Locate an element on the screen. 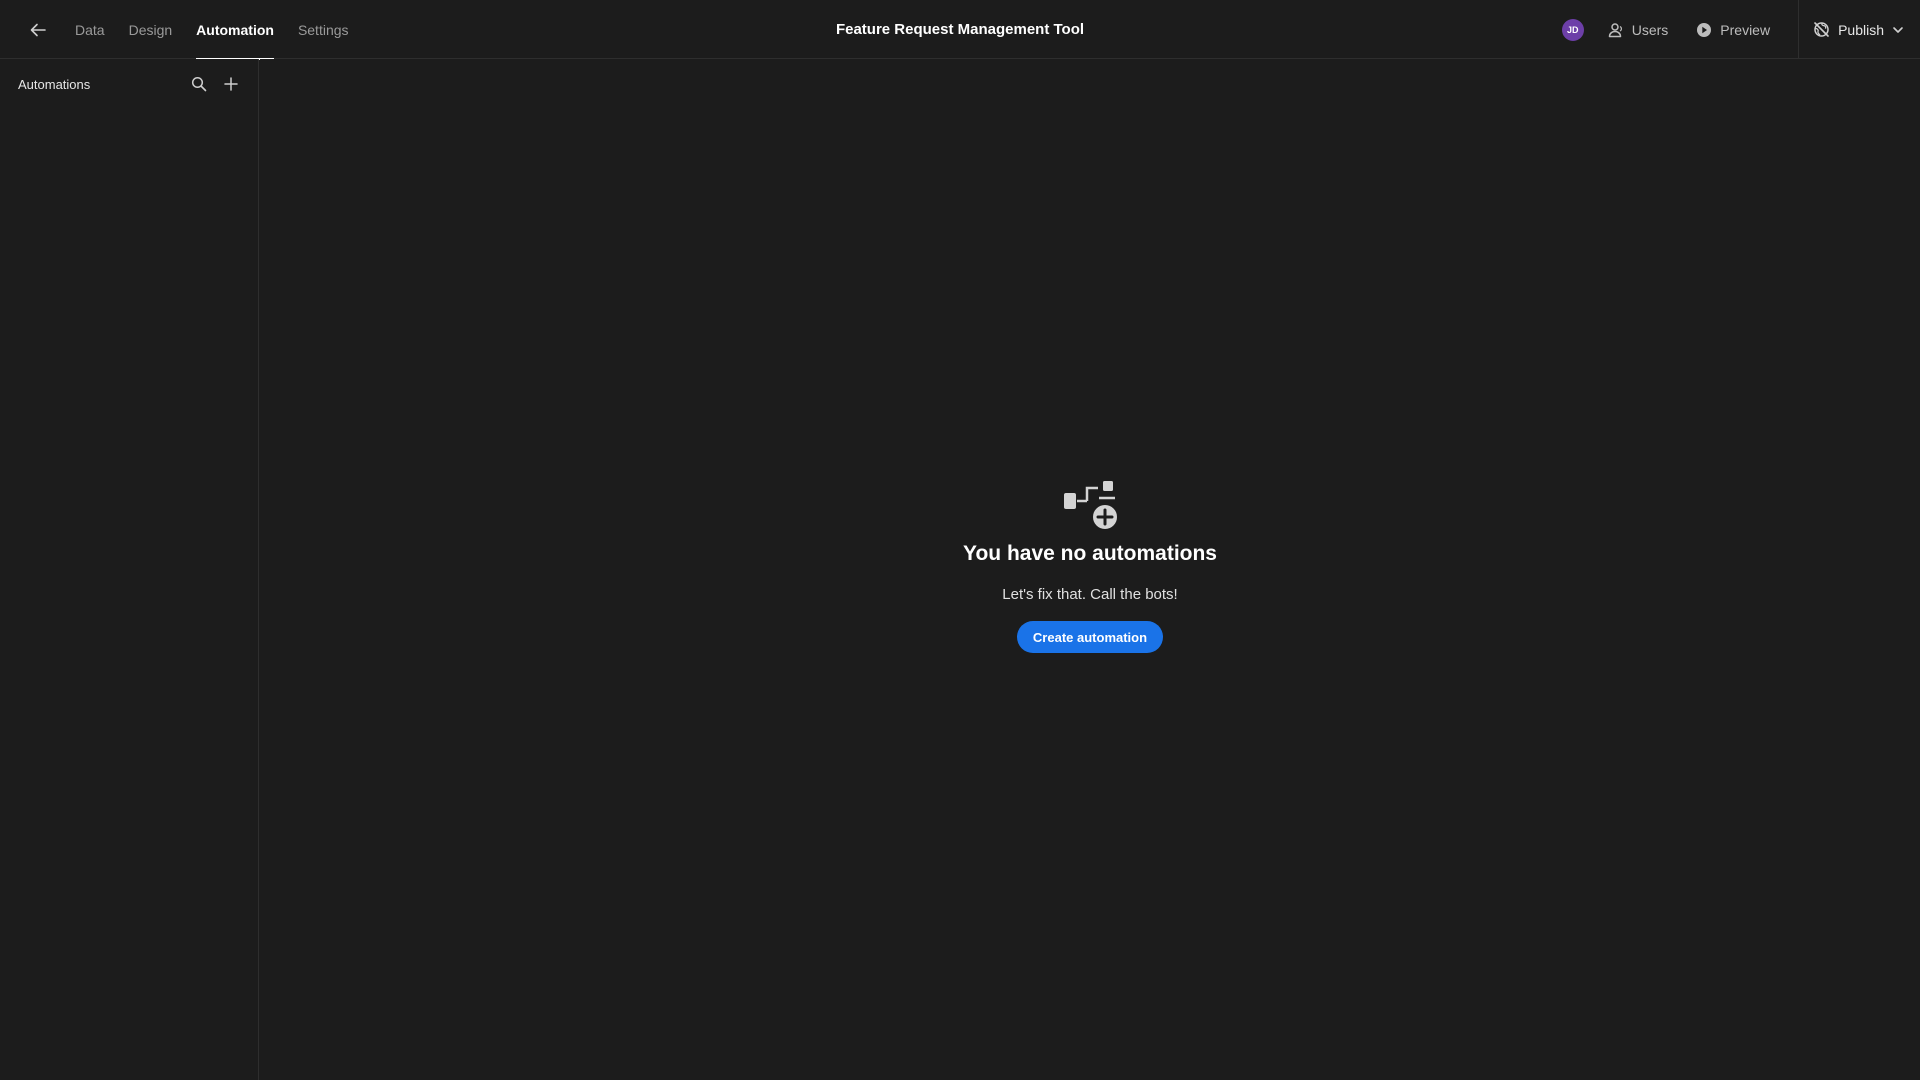  users-label: Users is located at coordinates (1650, 29).